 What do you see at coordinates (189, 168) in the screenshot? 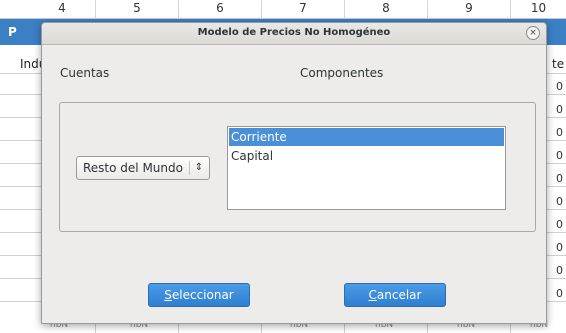
I see `combobox-divider` at bounding box center [189, 168].